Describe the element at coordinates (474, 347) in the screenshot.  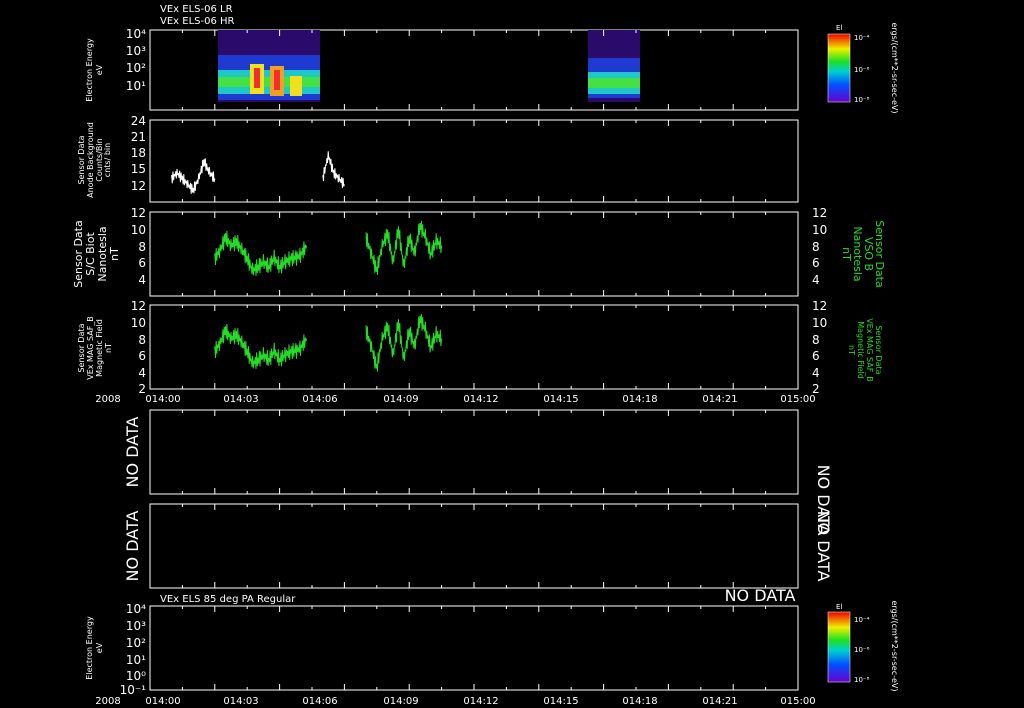
I see `panel-mag-frame` at that location.